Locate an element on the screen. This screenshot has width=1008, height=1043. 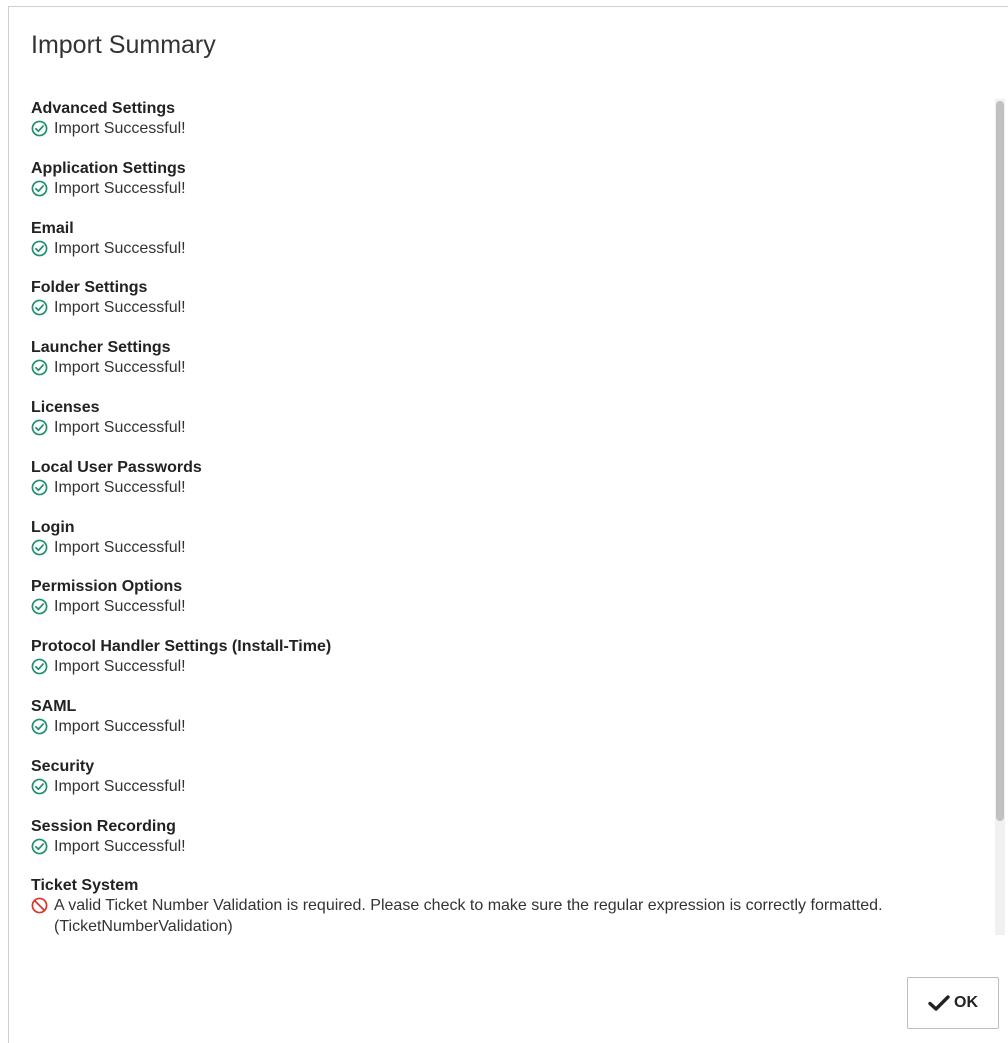
import-item-title: SAML is located at coordinates (54, 706).